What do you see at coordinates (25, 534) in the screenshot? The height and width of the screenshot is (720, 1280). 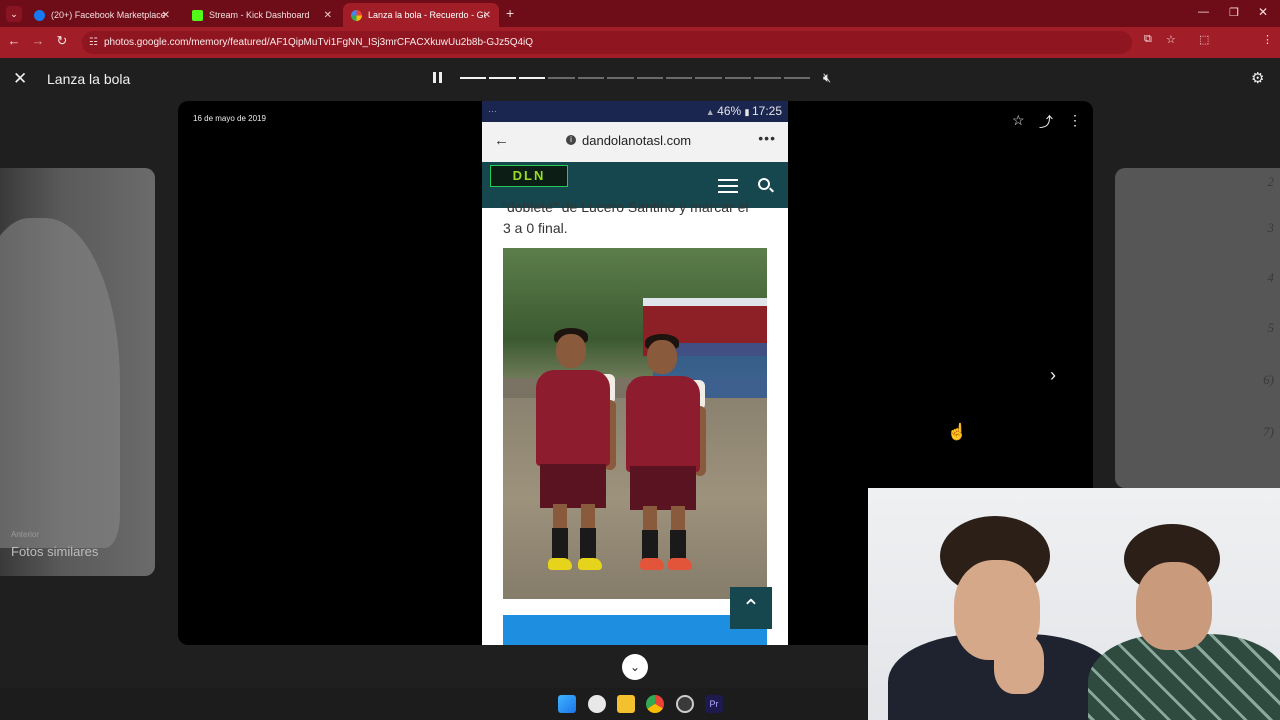 I see `previous-caption: Anterior` at bounding box center [25, 534].